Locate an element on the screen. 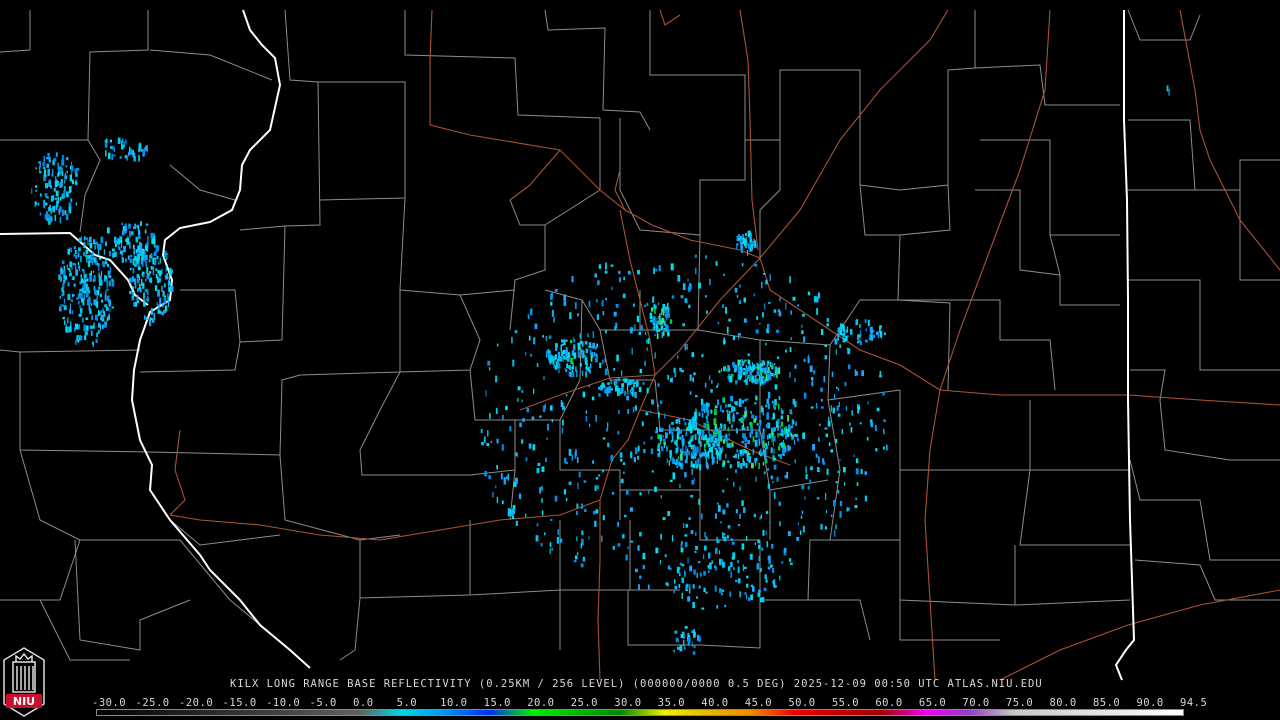 The width and height of the screenshot is (1280, 720). colorbar-label: 60.0 is located at coordinates (889, 703).